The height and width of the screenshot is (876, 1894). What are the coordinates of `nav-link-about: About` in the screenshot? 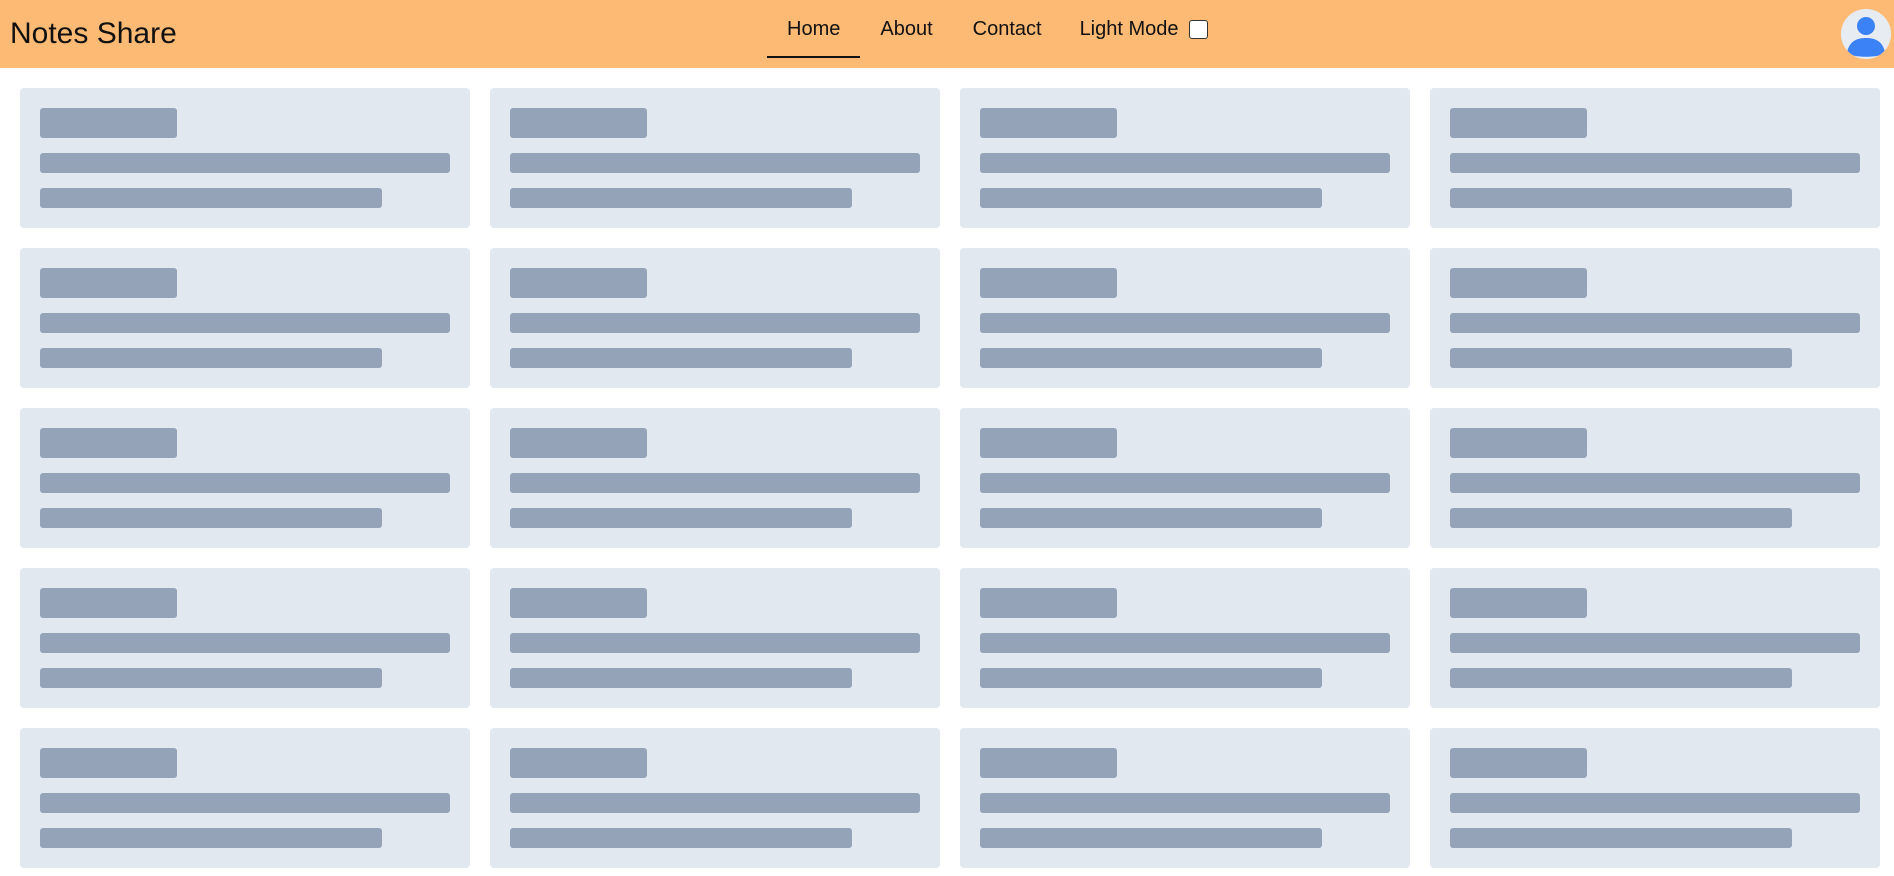 It's located at (906, 29).